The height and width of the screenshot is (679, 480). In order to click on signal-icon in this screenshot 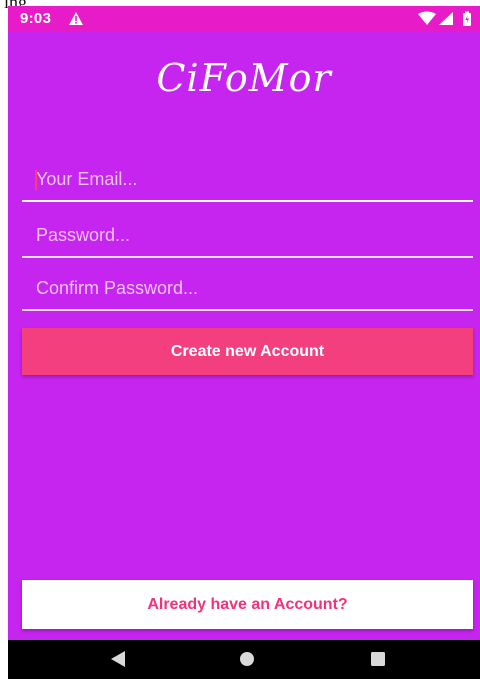, I will do `click(446, 18)`.